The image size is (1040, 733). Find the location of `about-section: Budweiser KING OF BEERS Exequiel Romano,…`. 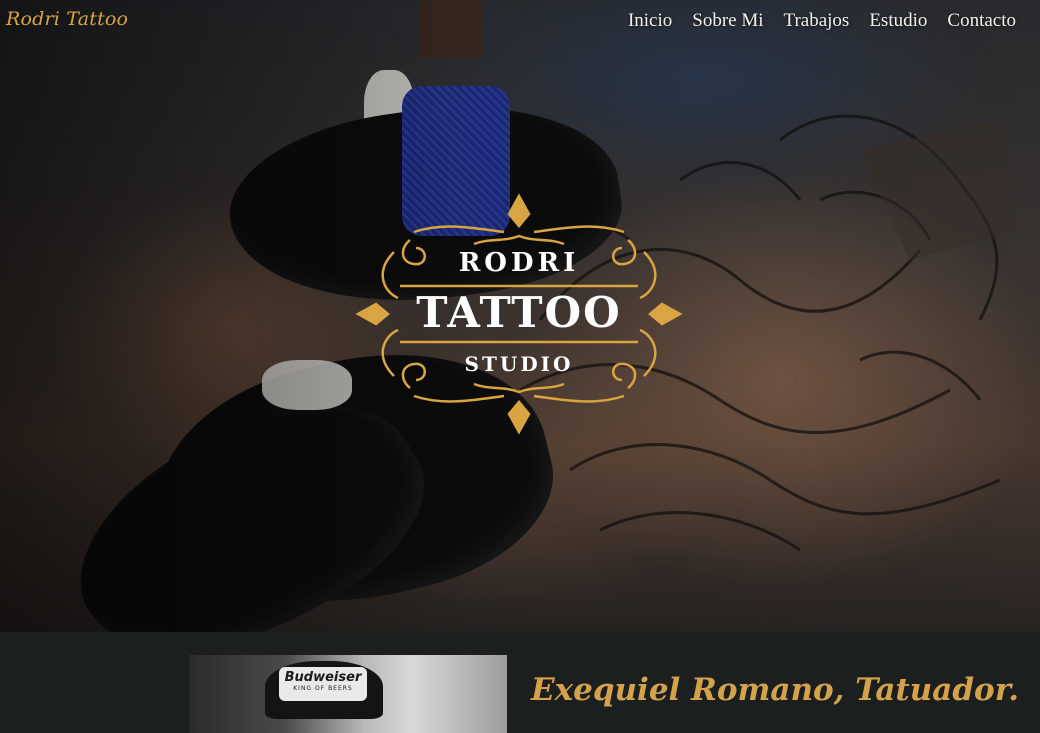

about-section: Budweiser KING OF BEERS Exequiel Romano,… is located at coordinates (520, 682).